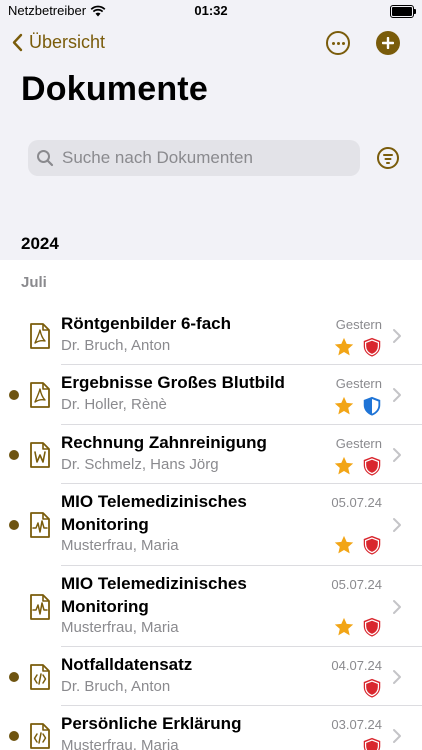 The image size is (422, 750). What do you see at coordinates (202, 158) in the screenshot?
I see `search-input` at bounding box center [202, 158].